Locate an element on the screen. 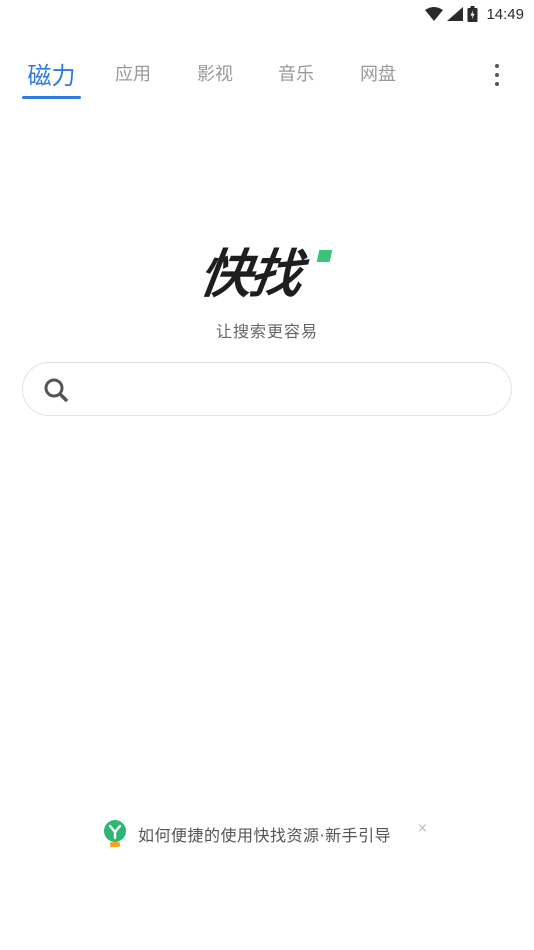  app-logo: 快找 is located at coordinates (268, 275).